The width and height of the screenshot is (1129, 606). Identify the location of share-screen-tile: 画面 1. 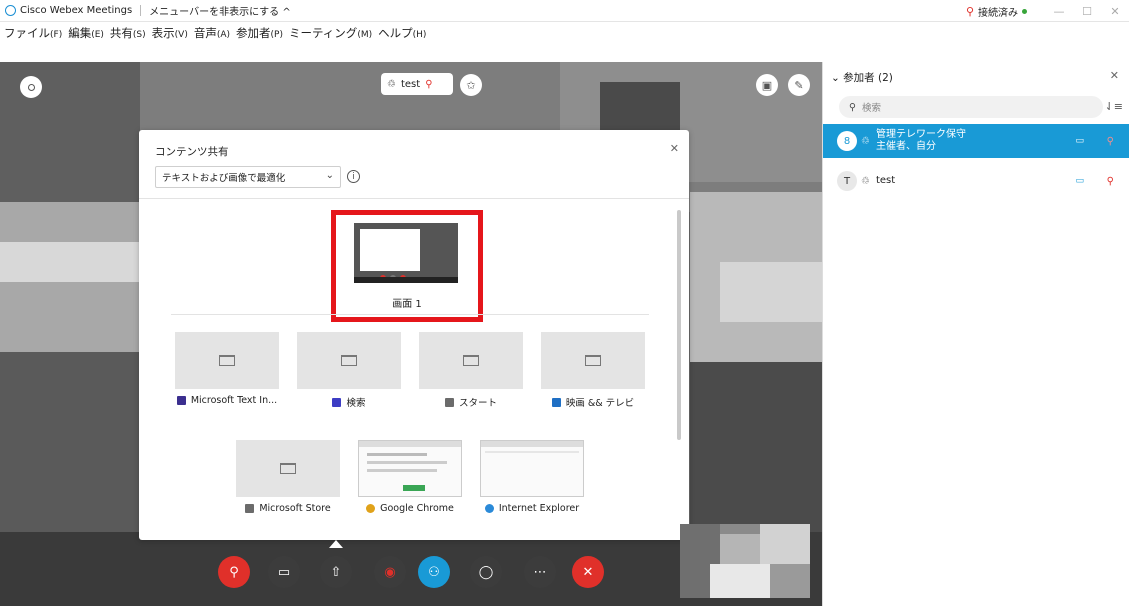
(407, 266).